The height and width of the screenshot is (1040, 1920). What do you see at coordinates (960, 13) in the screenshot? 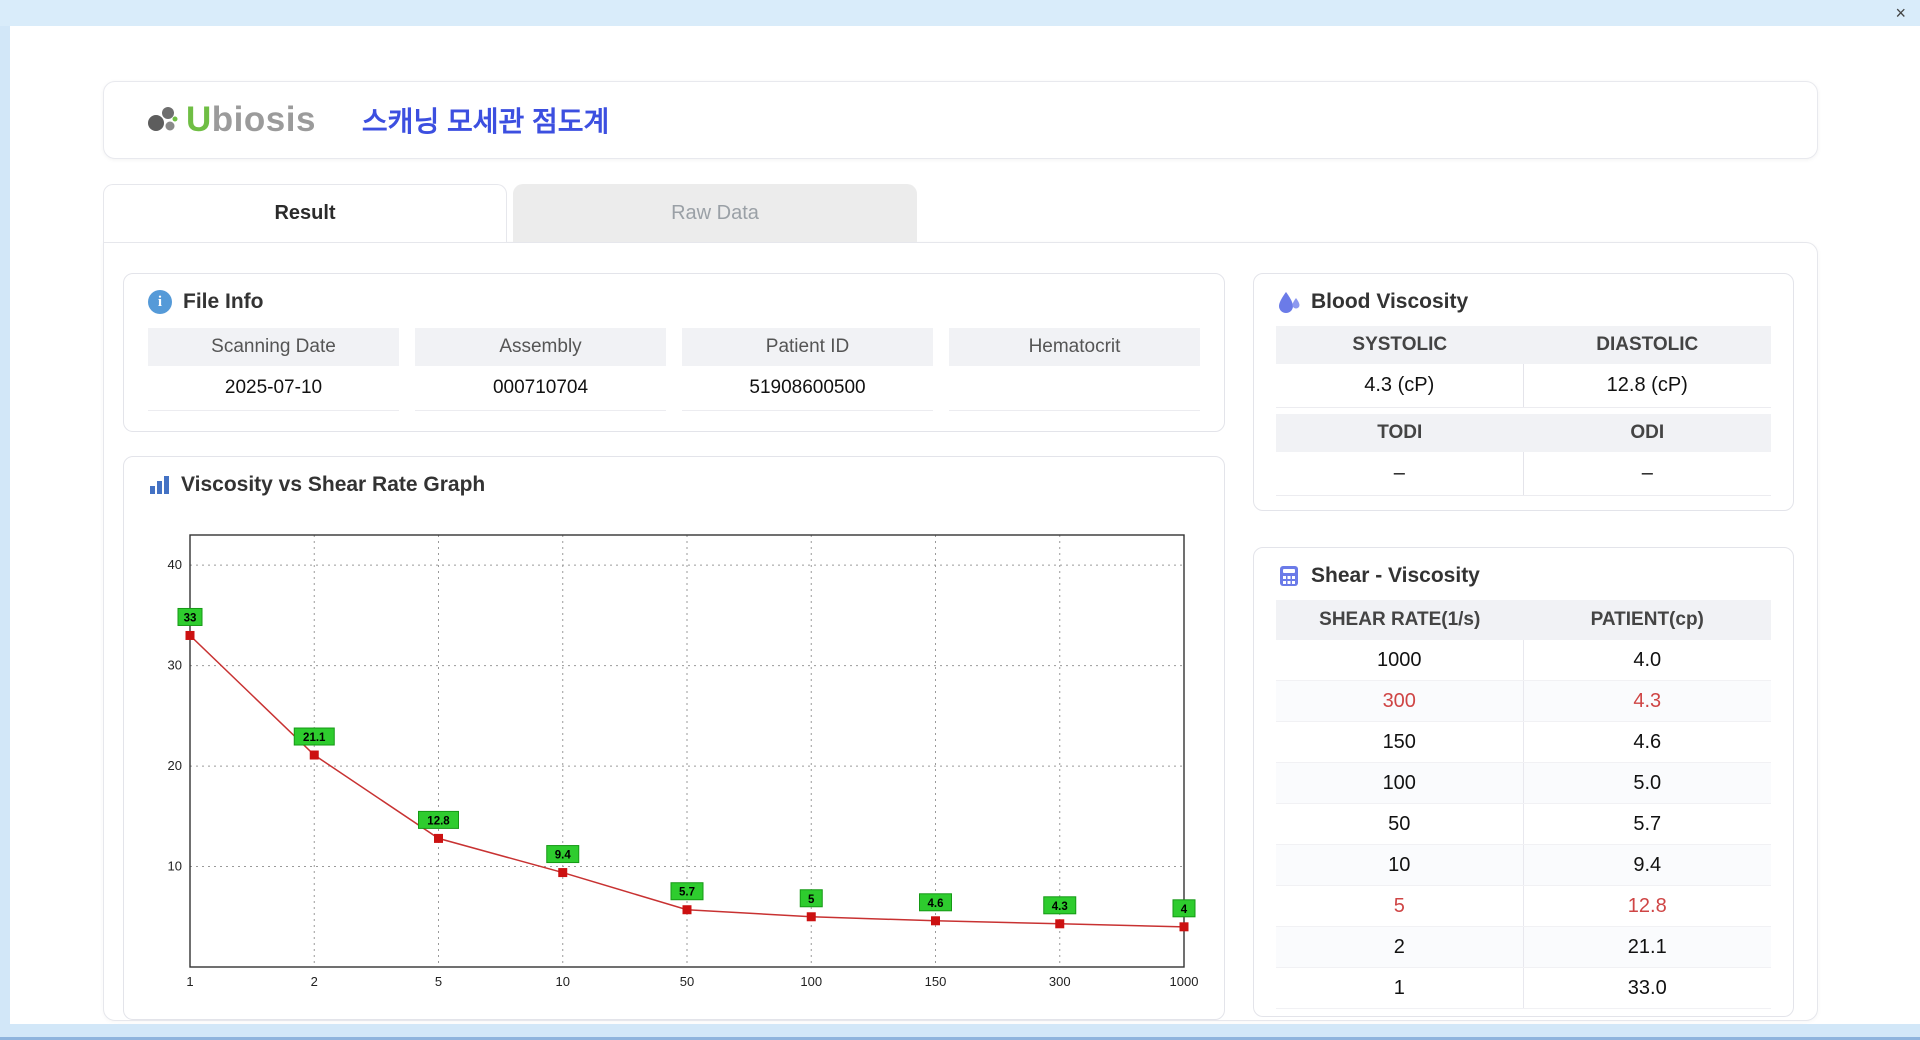
I see `window-titlebar: ×` at bounding box center [960, 13].